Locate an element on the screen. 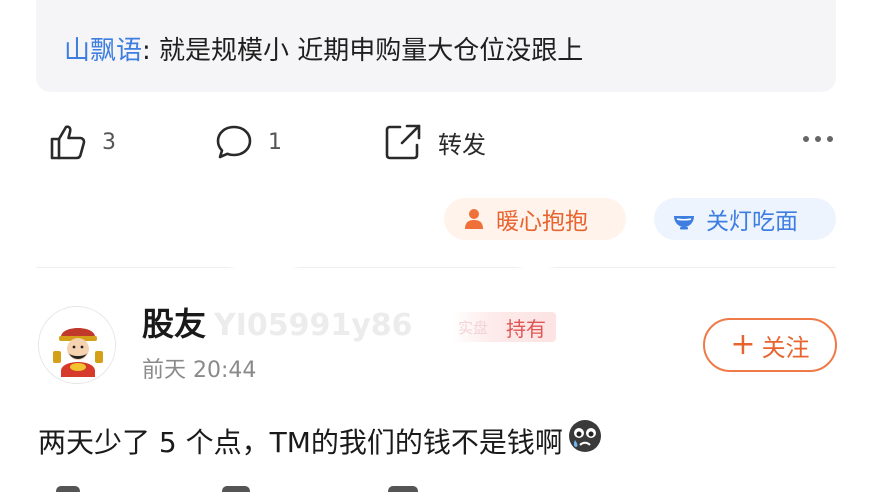 The width and height of the screenshot is (870, 492). post-timestamp: 前天 20:44 is located at coordinates (199, 370).